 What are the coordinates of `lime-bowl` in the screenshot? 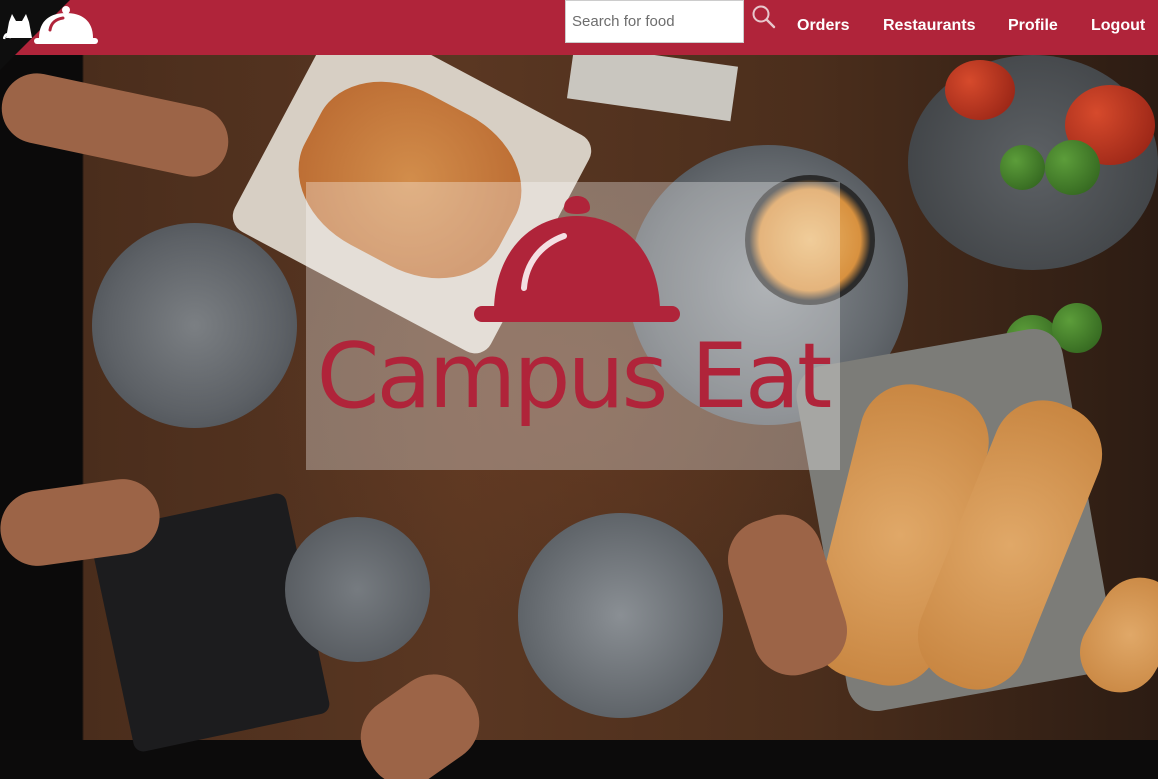 It's located at (357, 589).